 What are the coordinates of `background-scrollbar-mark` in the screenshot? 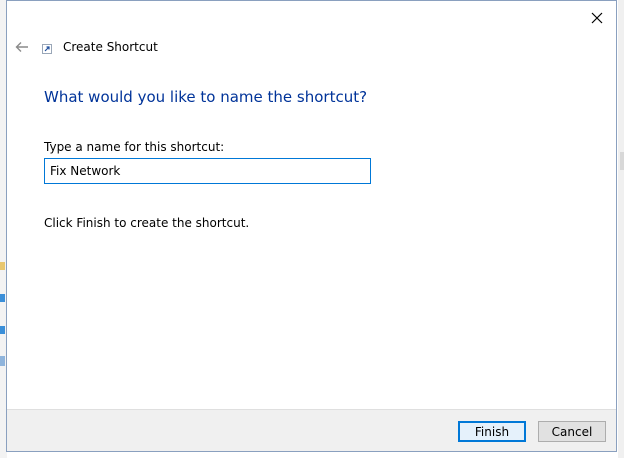 It's located at (622, 161).